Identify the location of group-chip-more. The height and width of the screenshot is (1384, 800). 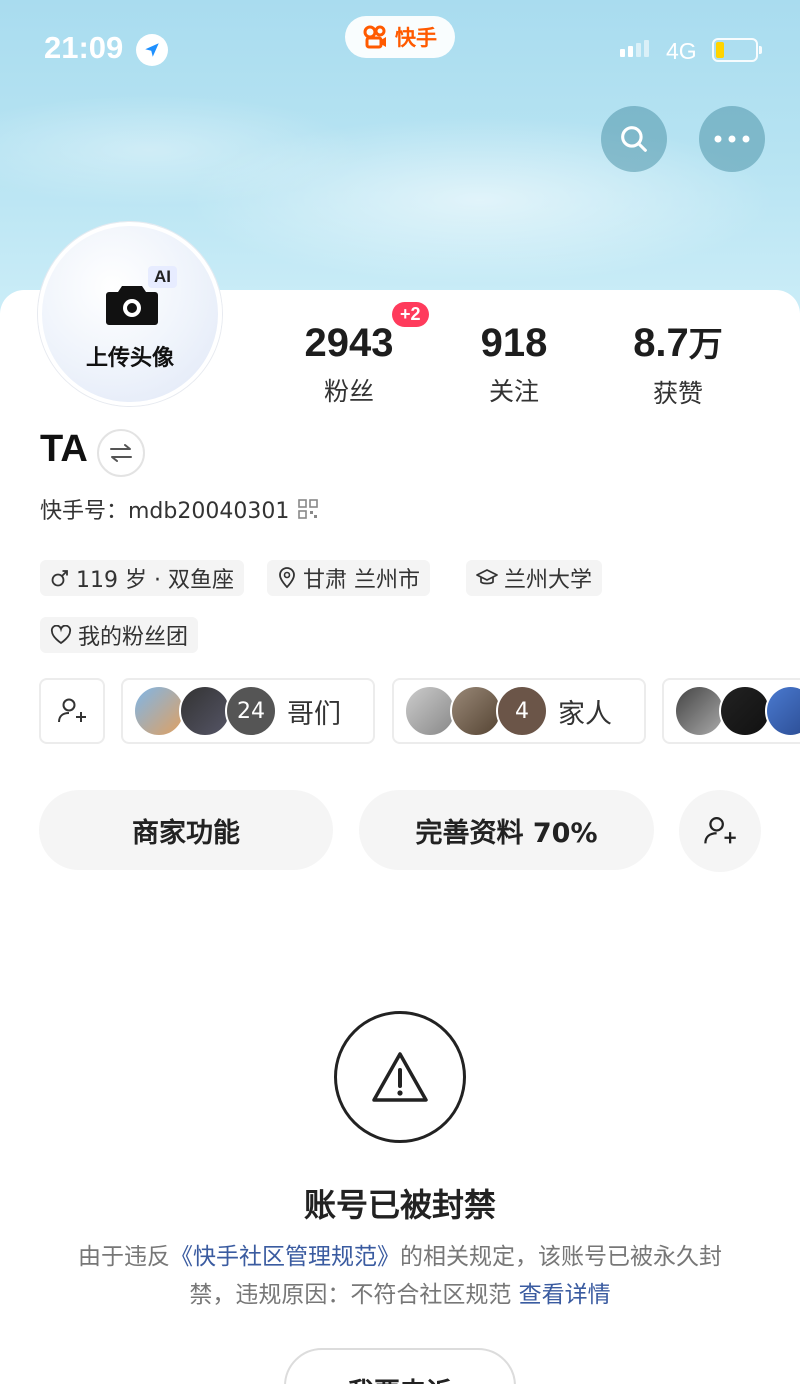
(731, 711).